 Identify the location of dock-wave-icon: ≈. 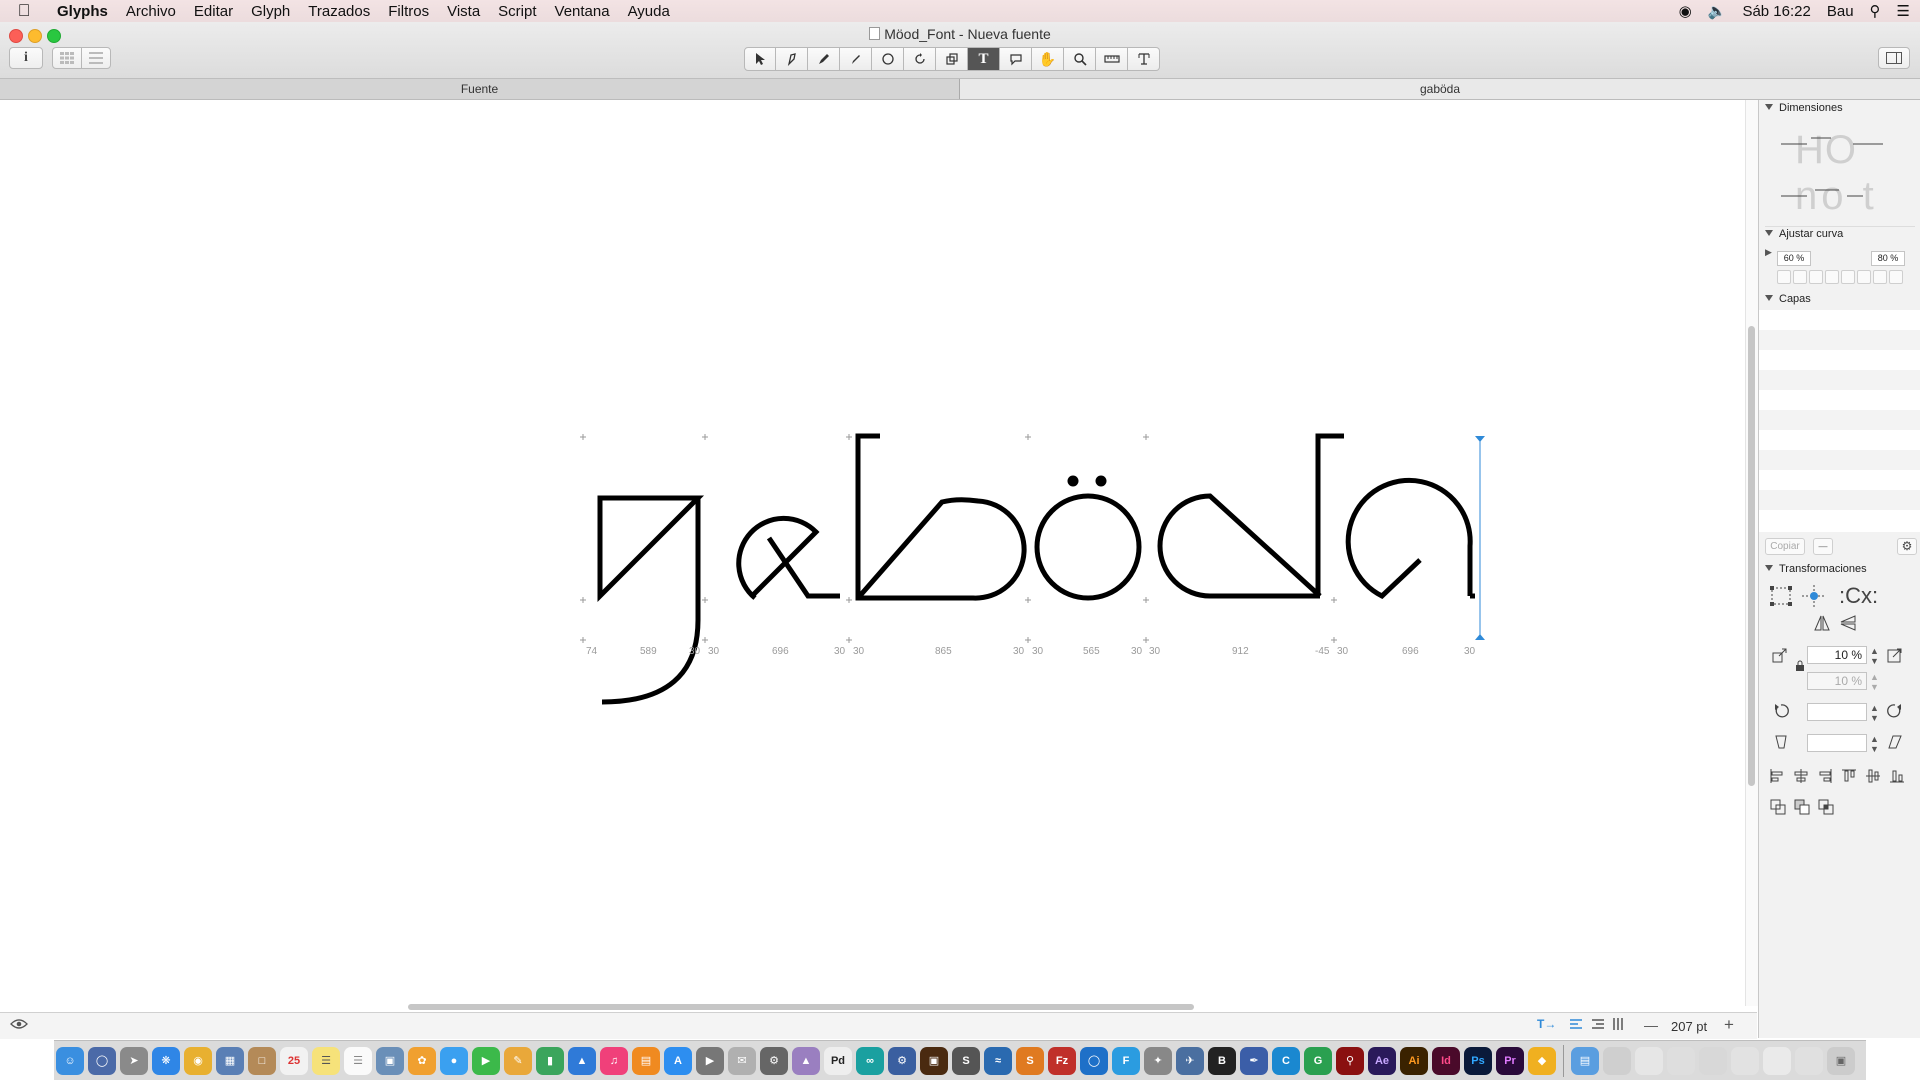
(998, 1060).